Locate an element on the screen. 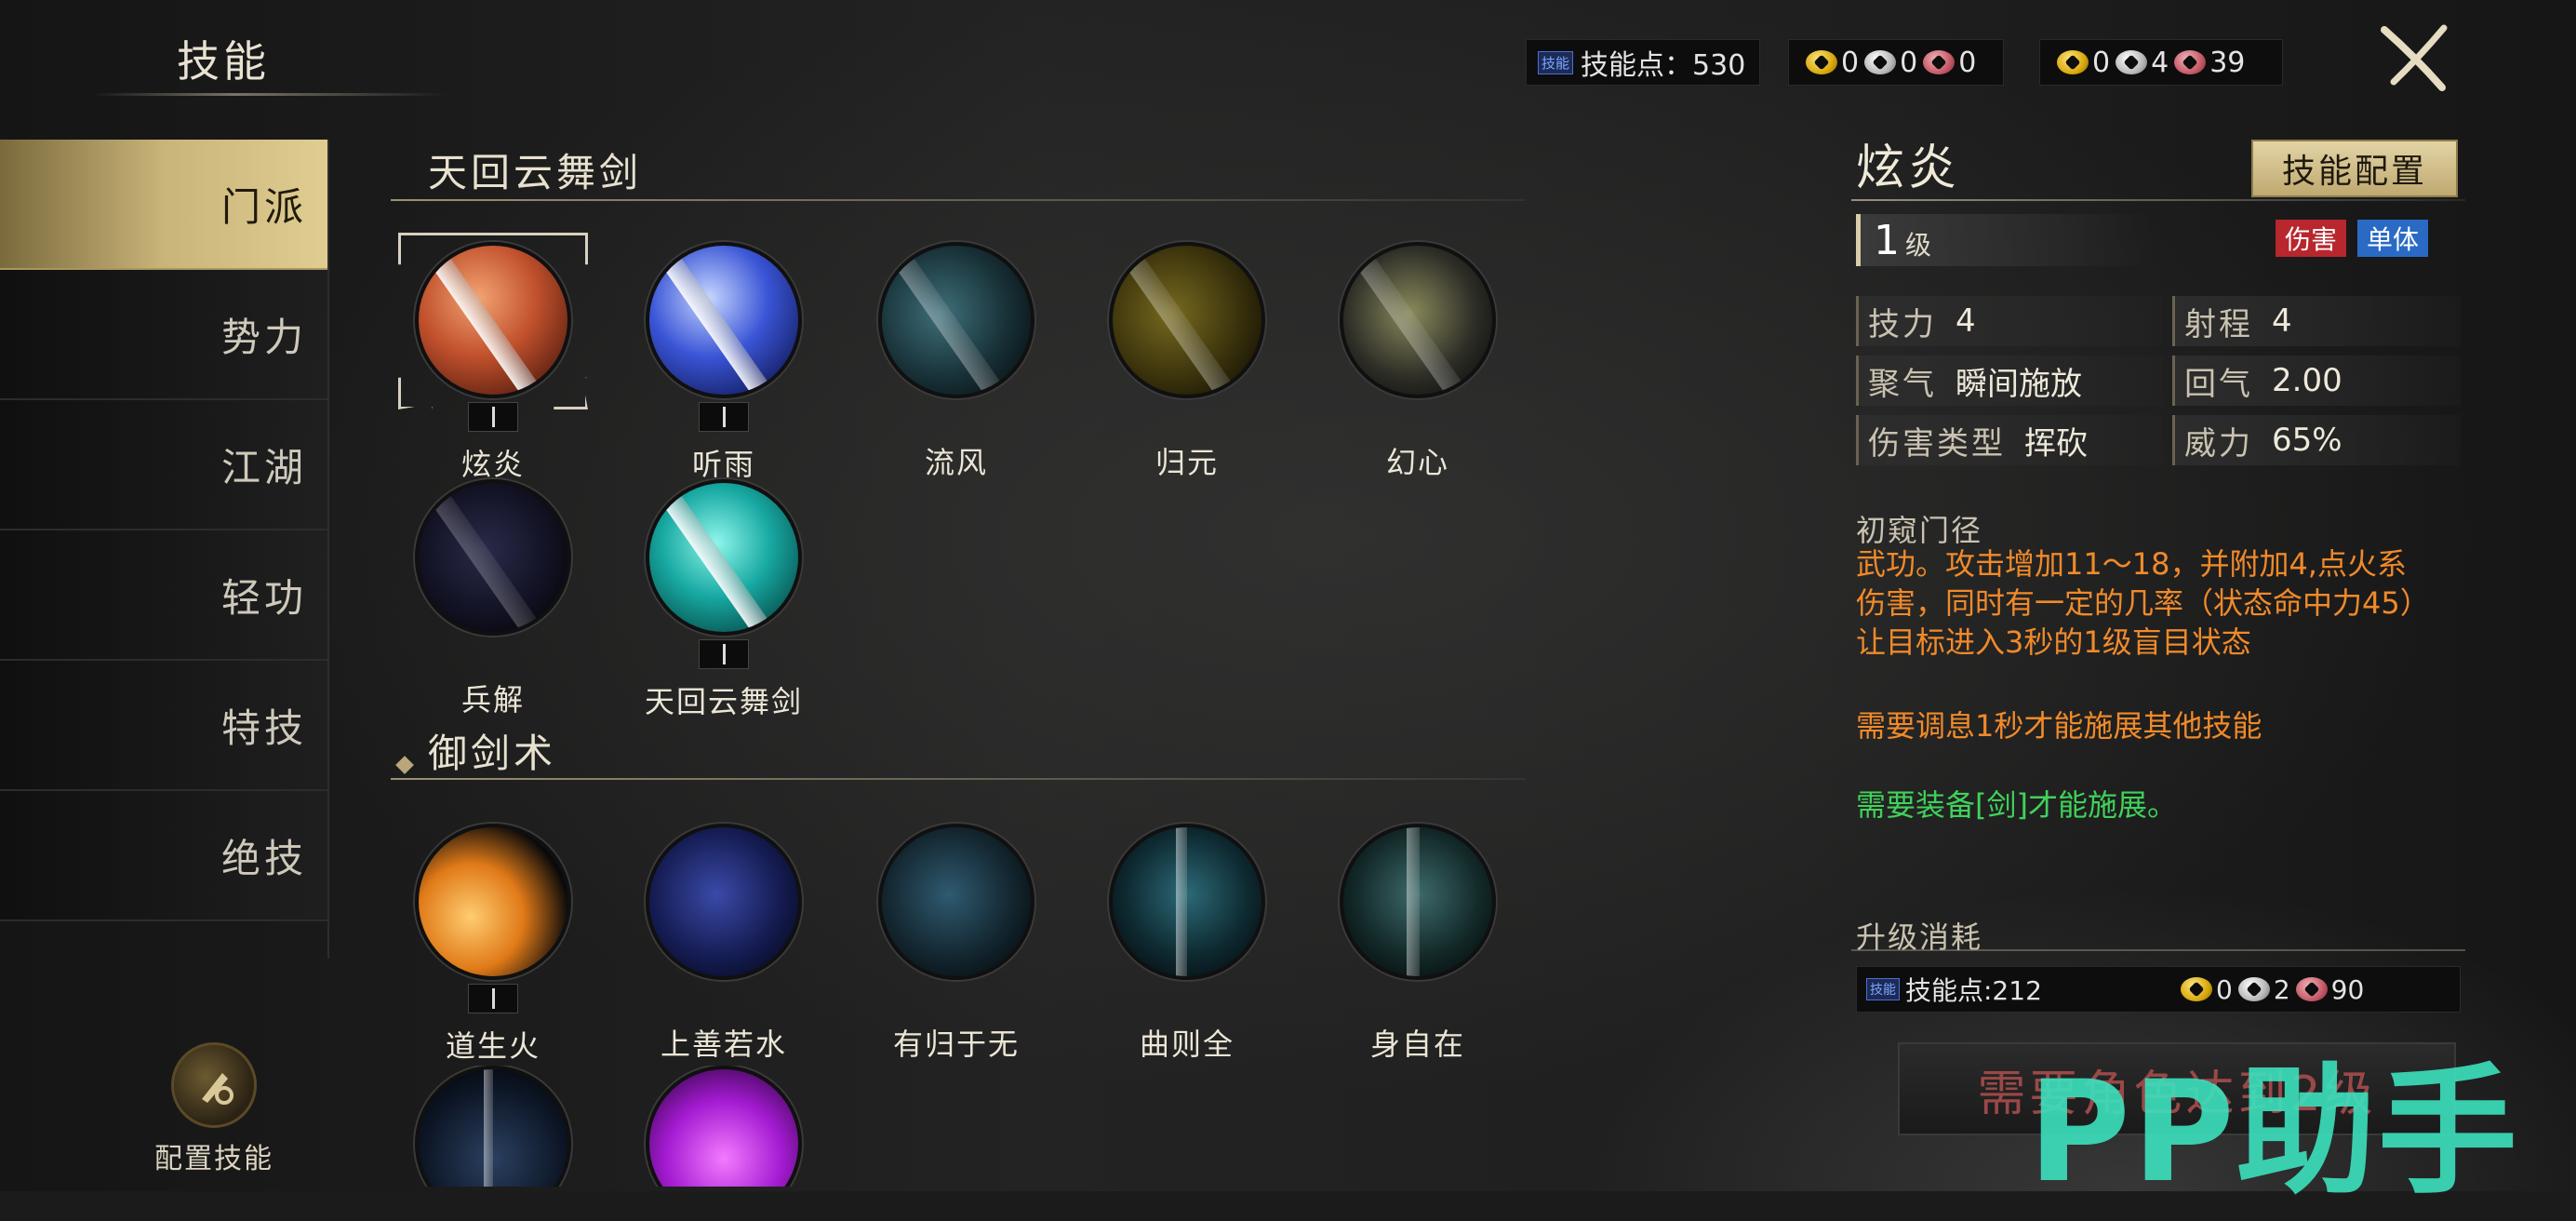 The height and width of the screenshot is (1221, 2576). skill-points-tag: 技能 is located at coordinates (1556, 62).